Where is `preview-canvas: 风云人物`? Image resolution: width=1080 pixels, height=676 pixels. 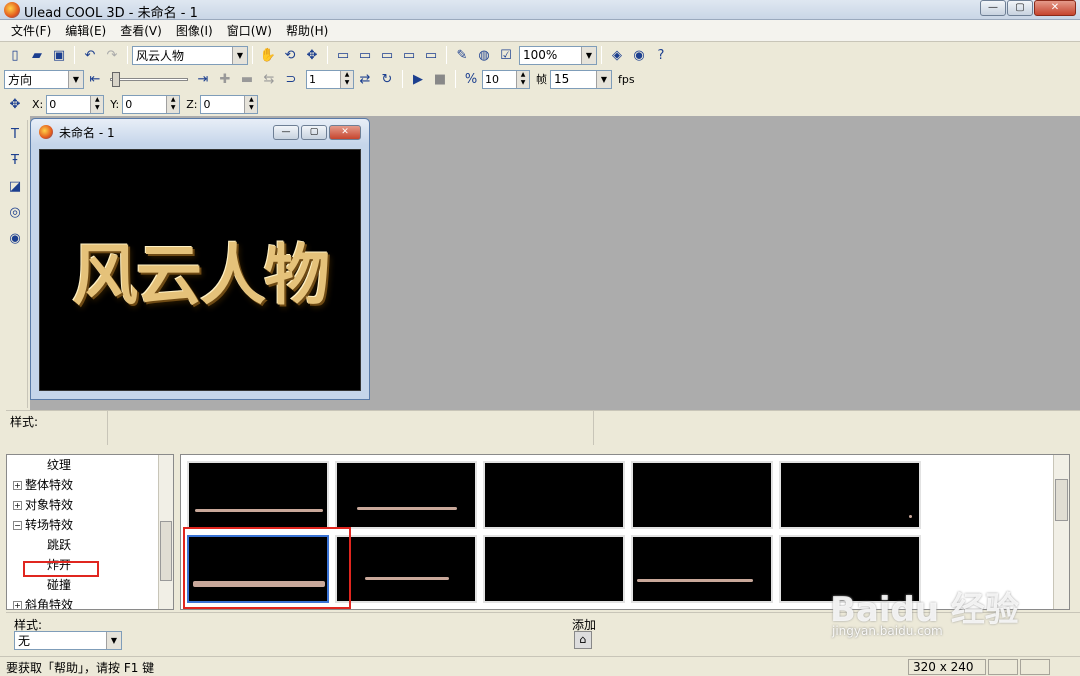
preview-canvas: 风云人物 is located at coordinates (200, 270).